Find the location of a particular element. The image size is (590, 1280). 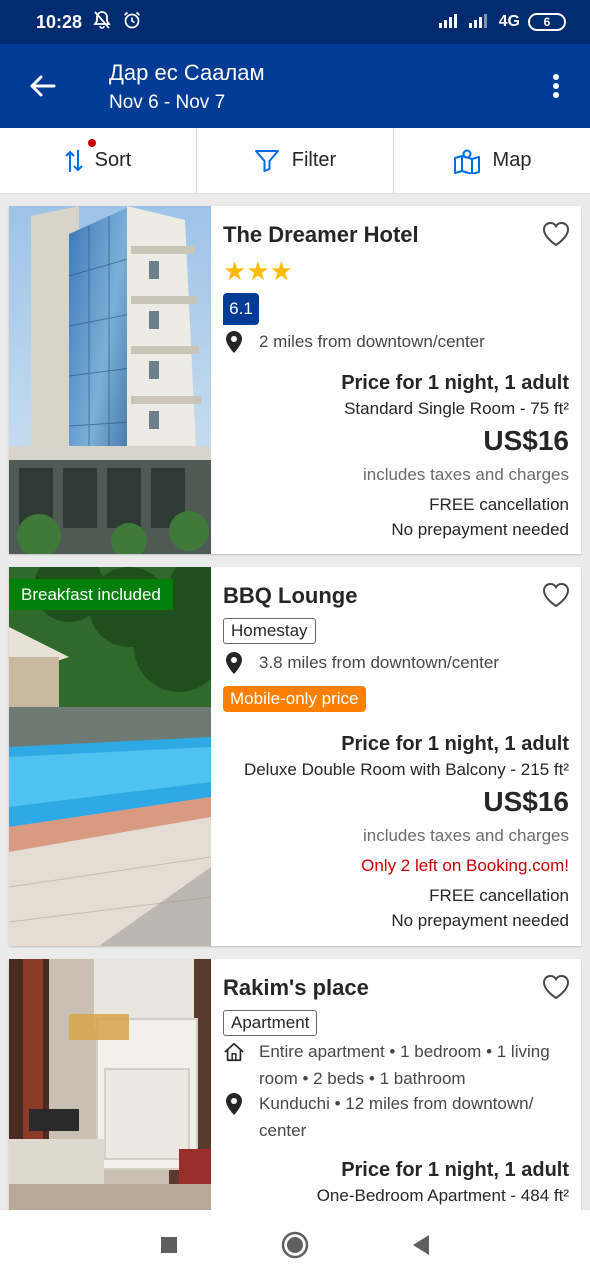

filter-button: Filter is located at coordinates (294, 160).